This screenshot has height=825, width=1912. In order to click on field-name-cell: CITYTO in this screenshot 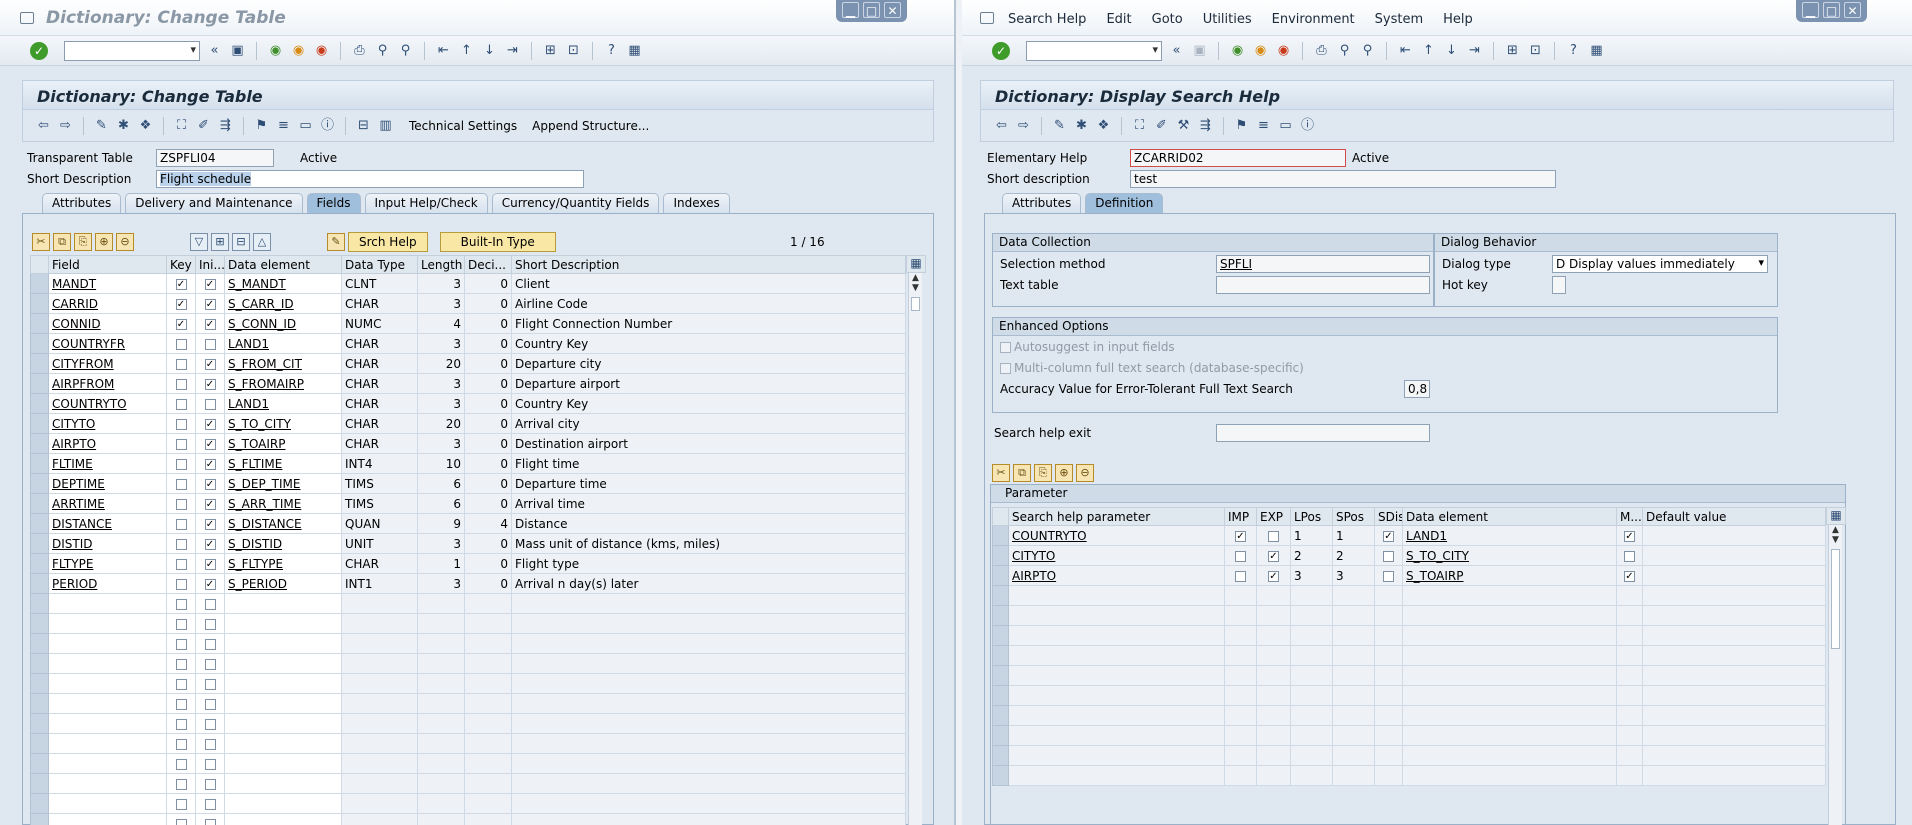, I will do `click(107, 423)`.